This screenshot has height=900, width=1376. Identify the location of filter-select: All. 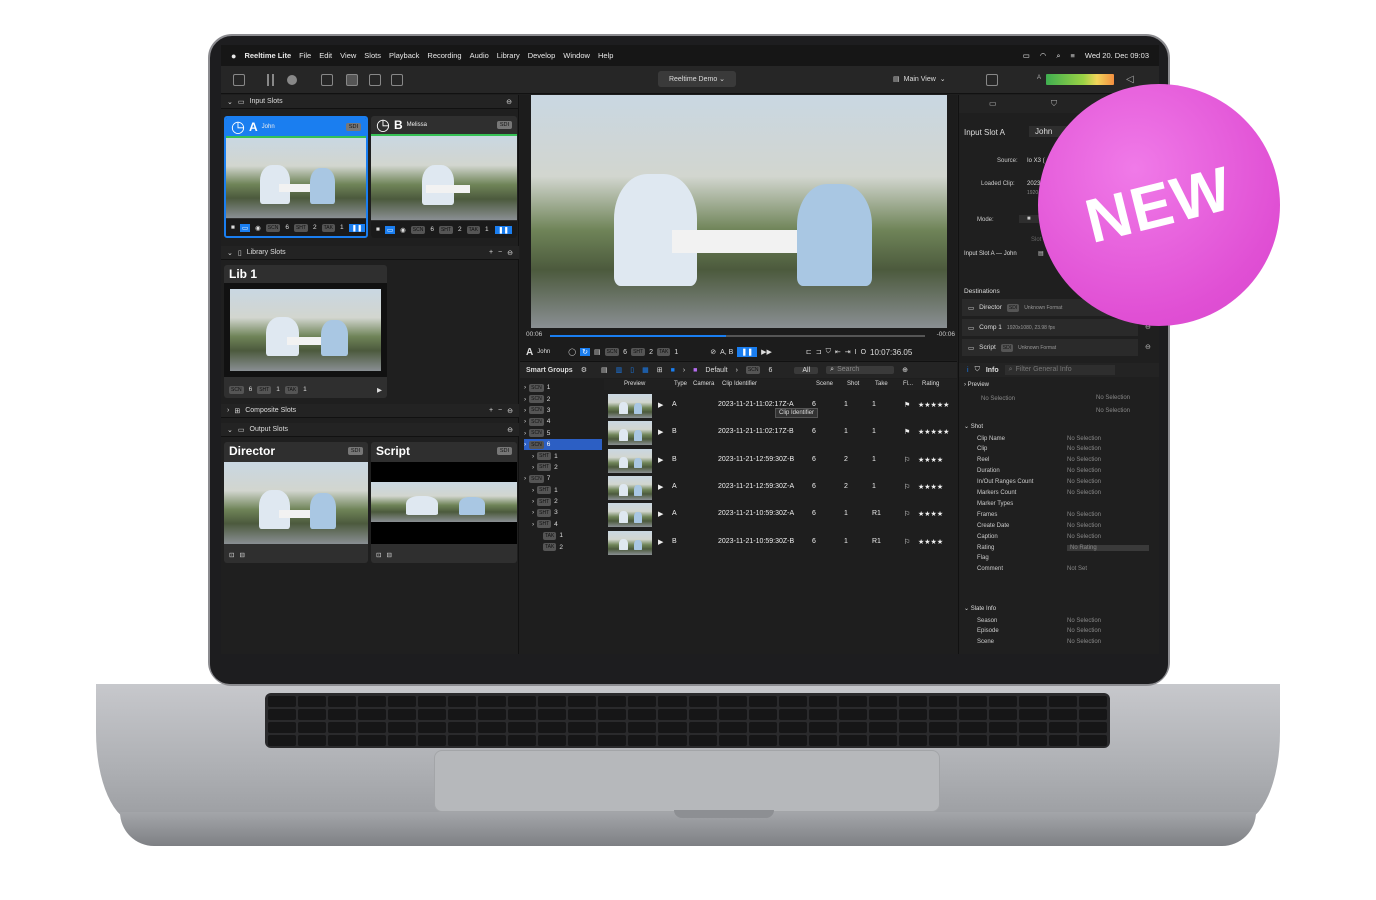
(806, 370).